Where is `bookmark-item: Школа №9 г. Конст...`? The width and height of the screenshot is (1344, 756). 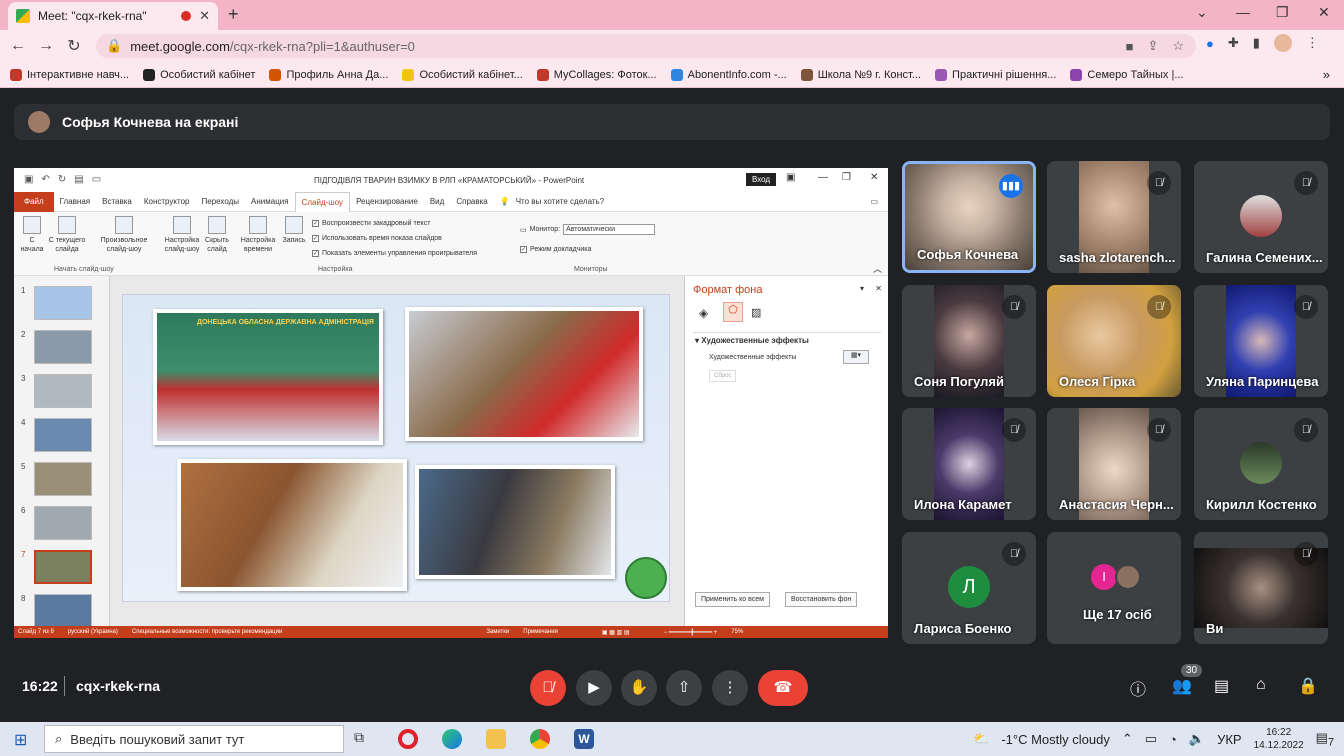 bookmark-item: Школа №9 г. Конст... is located at coordinates (860, 74).